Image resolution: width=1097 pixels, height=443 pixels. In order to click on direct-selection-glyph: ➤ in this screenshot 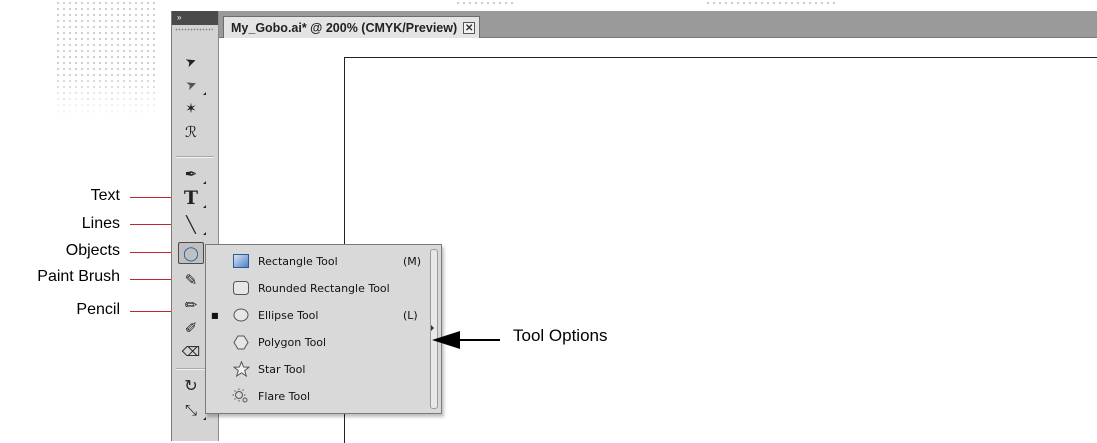, I will do `click(191, 84)`.